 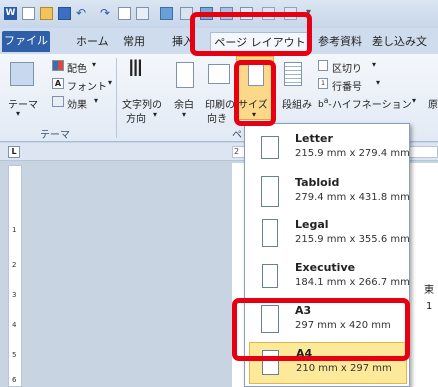 I want to click on line-numbers-button: 行番号, so click(x=347, y=85).